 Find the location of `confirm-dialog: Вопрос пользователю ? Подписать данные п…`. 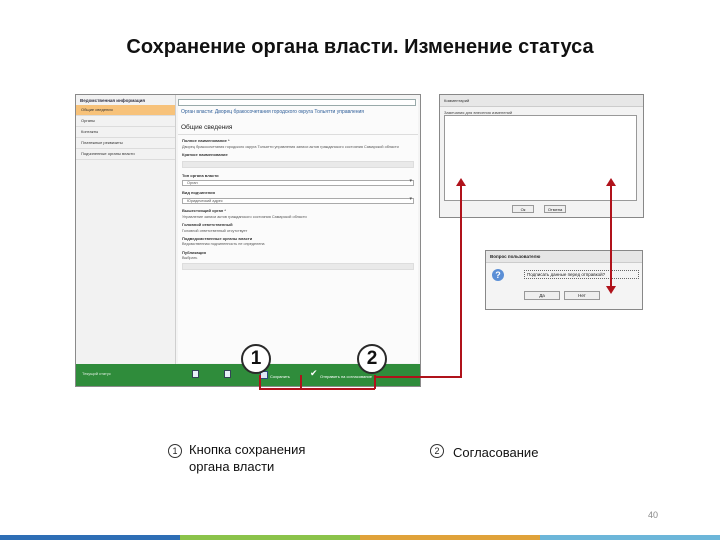

confirm-dialog: Вопрос пользователю ? Подписать данные п… is located at coordinates (564, 280).